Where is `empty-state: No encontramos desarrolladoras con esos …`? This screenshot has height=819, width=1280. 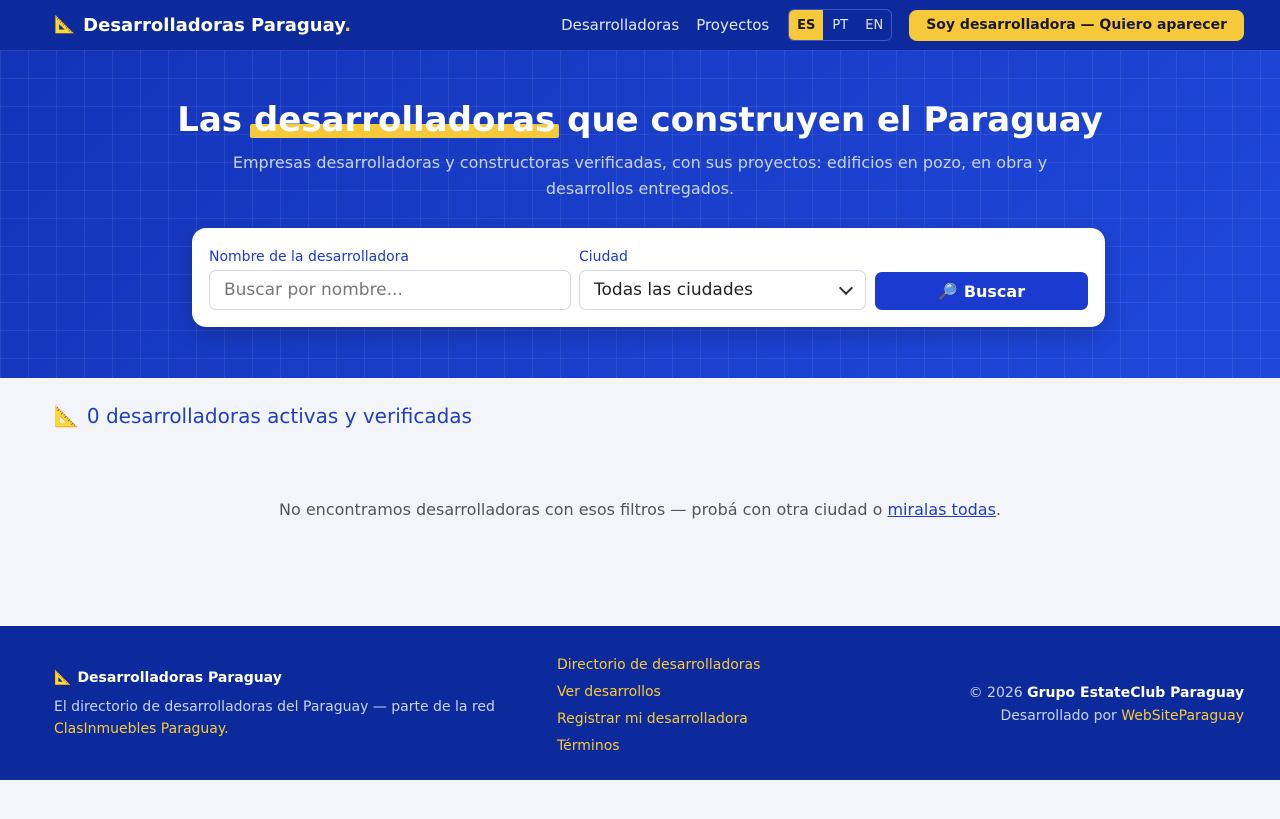 empty-state: No encontramos desarrolladoras con esos … is located at coordinates (640, 509).